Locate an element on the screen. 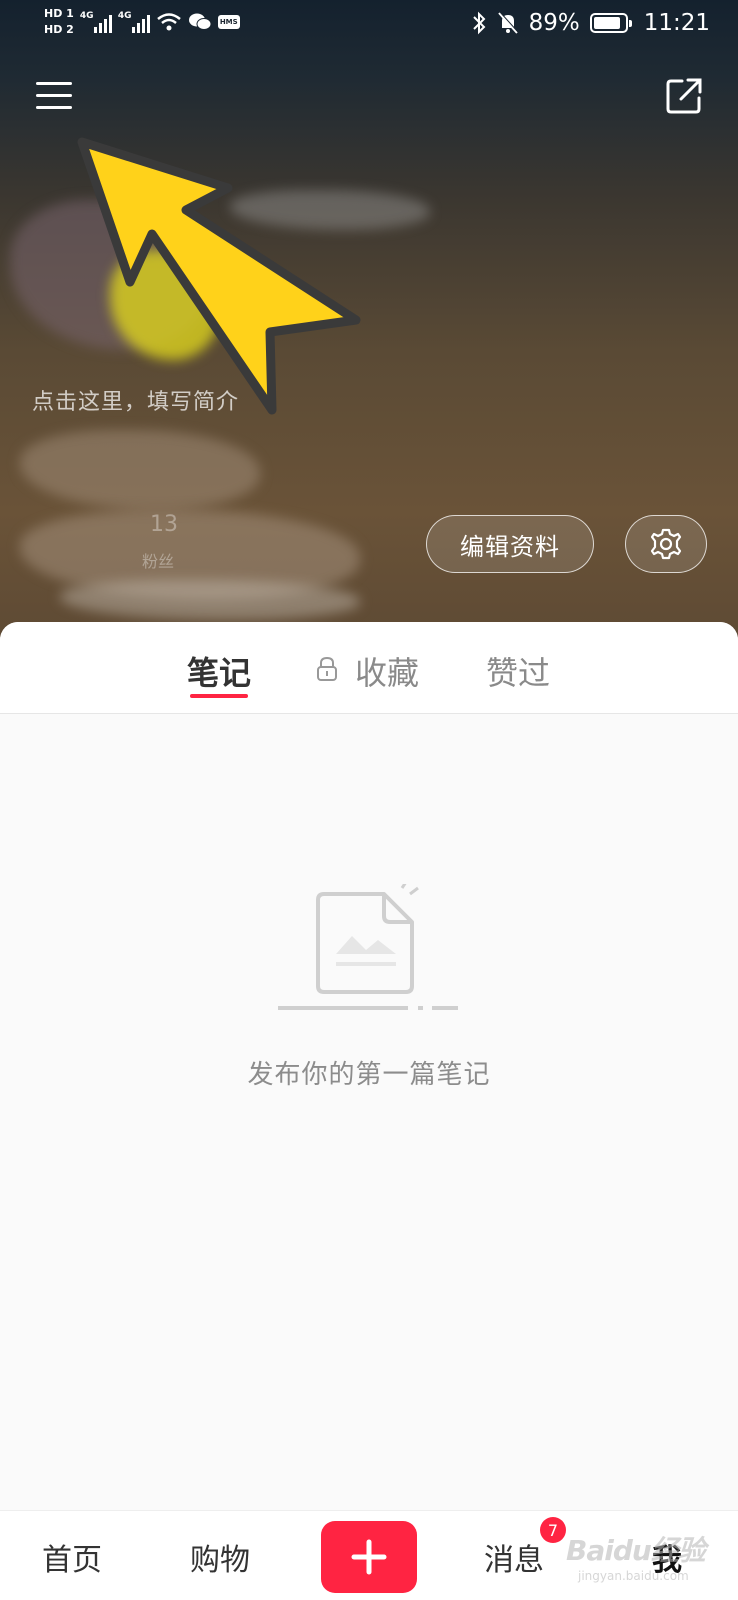 The image size is (738, 1600). followers-label: 粉丝 is located at coordinates (158, 561).